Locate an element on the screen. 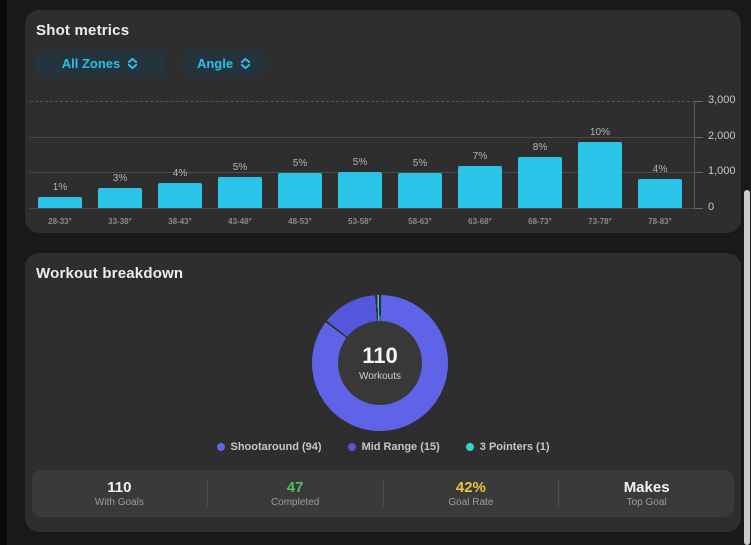 Image resolution: width=751 pixels, height=545 pixels. donut-center: 110 Workouts is located at coordinates (380, 363).